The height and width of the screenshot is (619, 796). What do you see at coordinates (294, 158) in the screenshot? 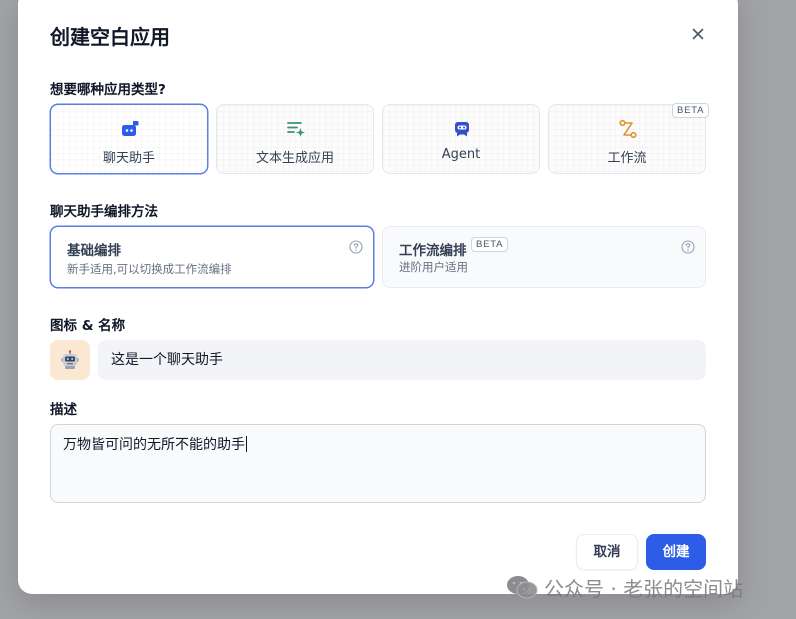
I see `app-type-label-text: 文本生成应用` at bounding box center [294, 158].